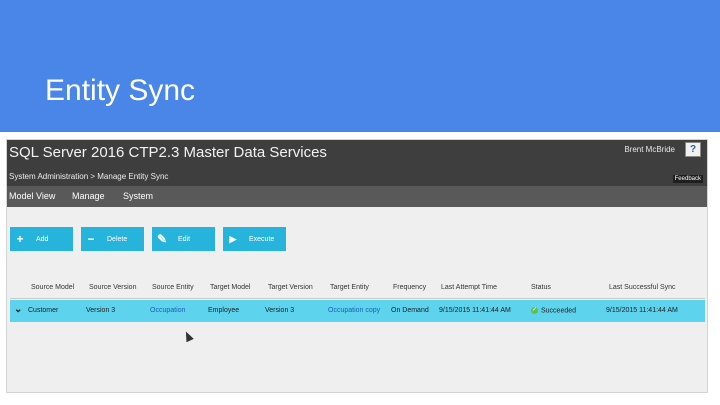  What do you see at coordinates (117, 239) in the screenshot?
I see `delete-button-label: Delete` at bounding box center [117, 239].